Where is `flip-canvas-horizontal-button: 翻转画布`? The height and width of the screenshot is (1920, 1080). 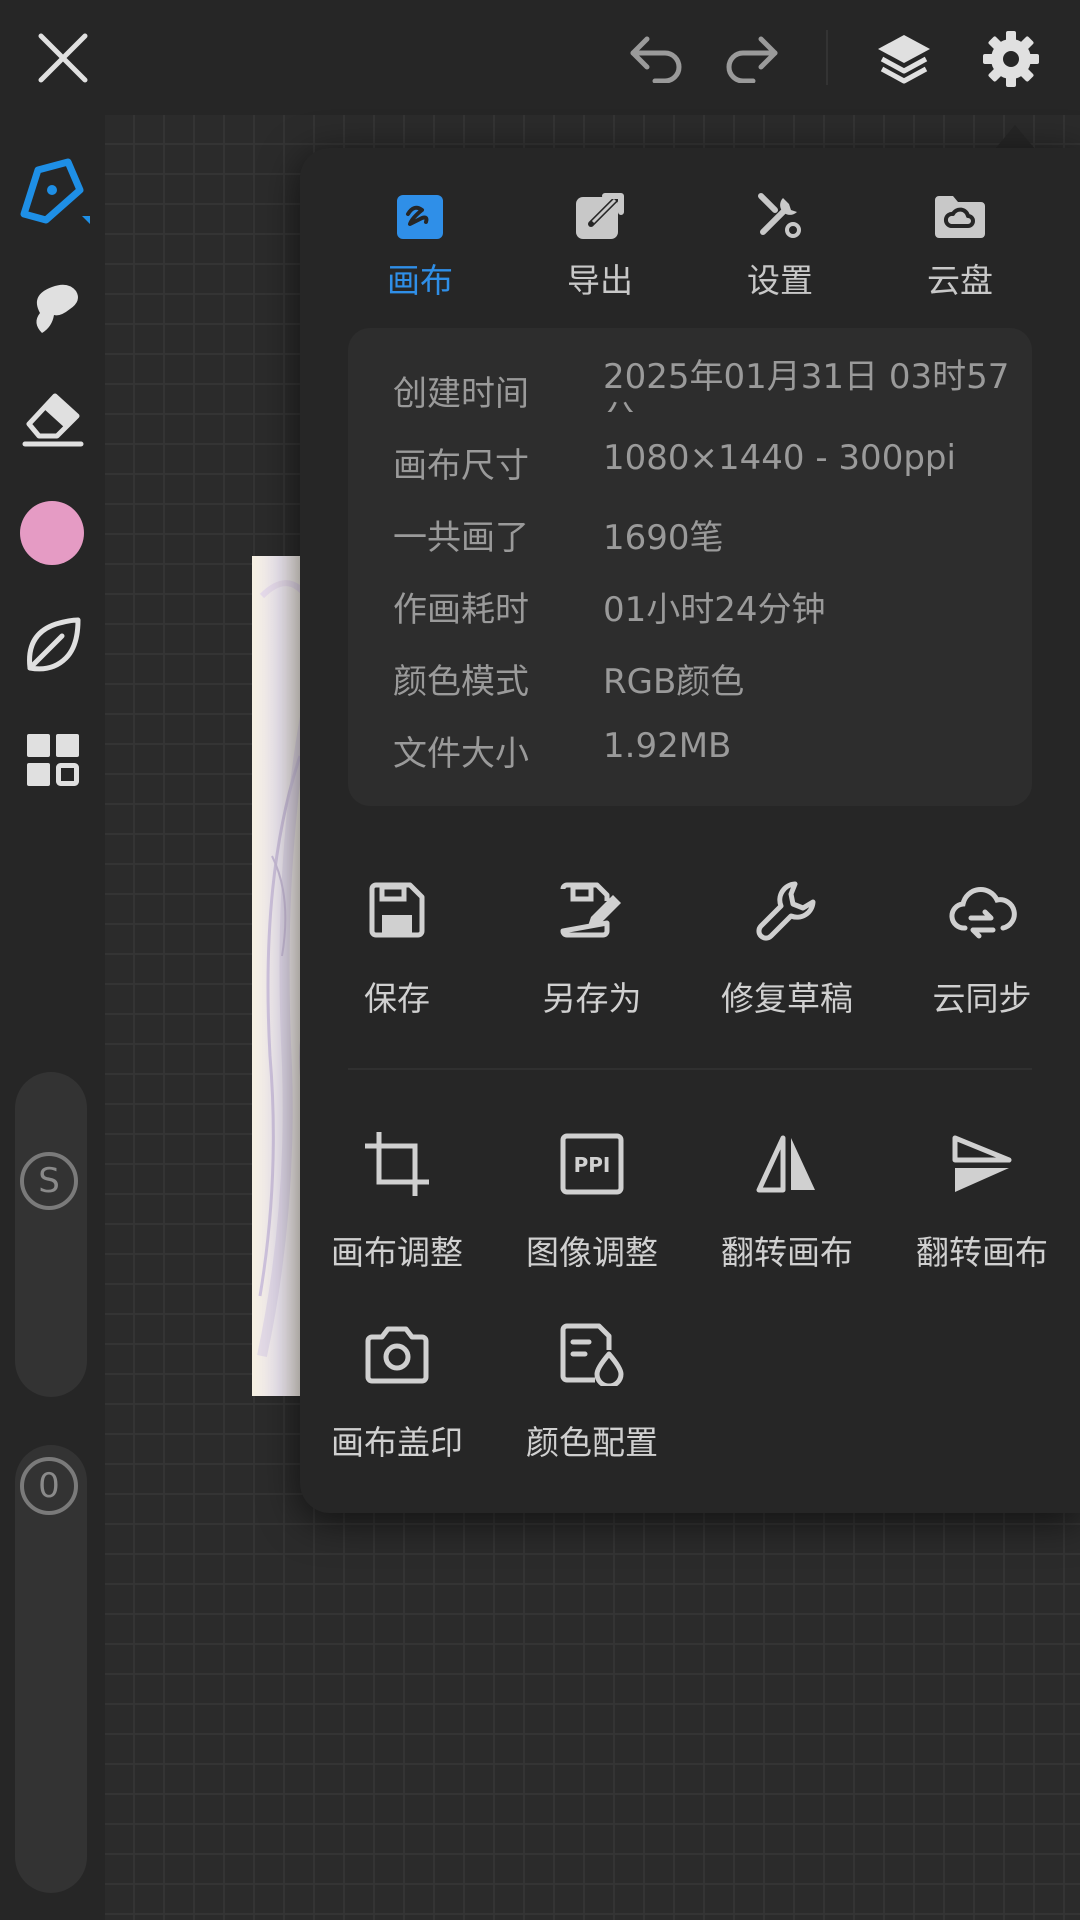
flip-canvas-horizontal-button: 翻转画布 is located at coordinates (787, 1199).